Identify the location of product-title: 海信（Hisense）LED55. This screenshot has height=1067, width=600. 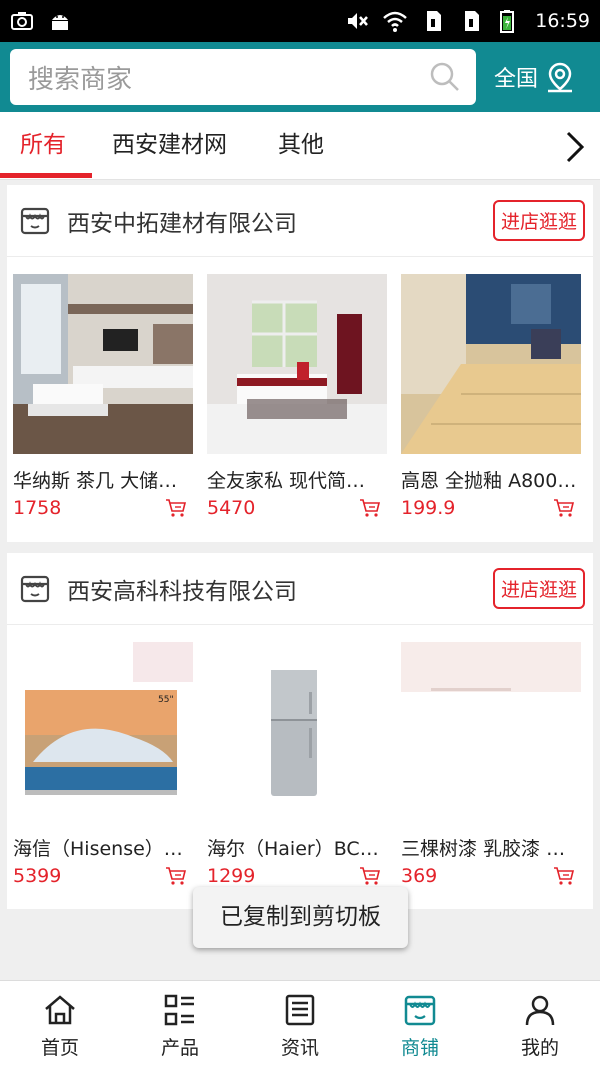
(101, 849).